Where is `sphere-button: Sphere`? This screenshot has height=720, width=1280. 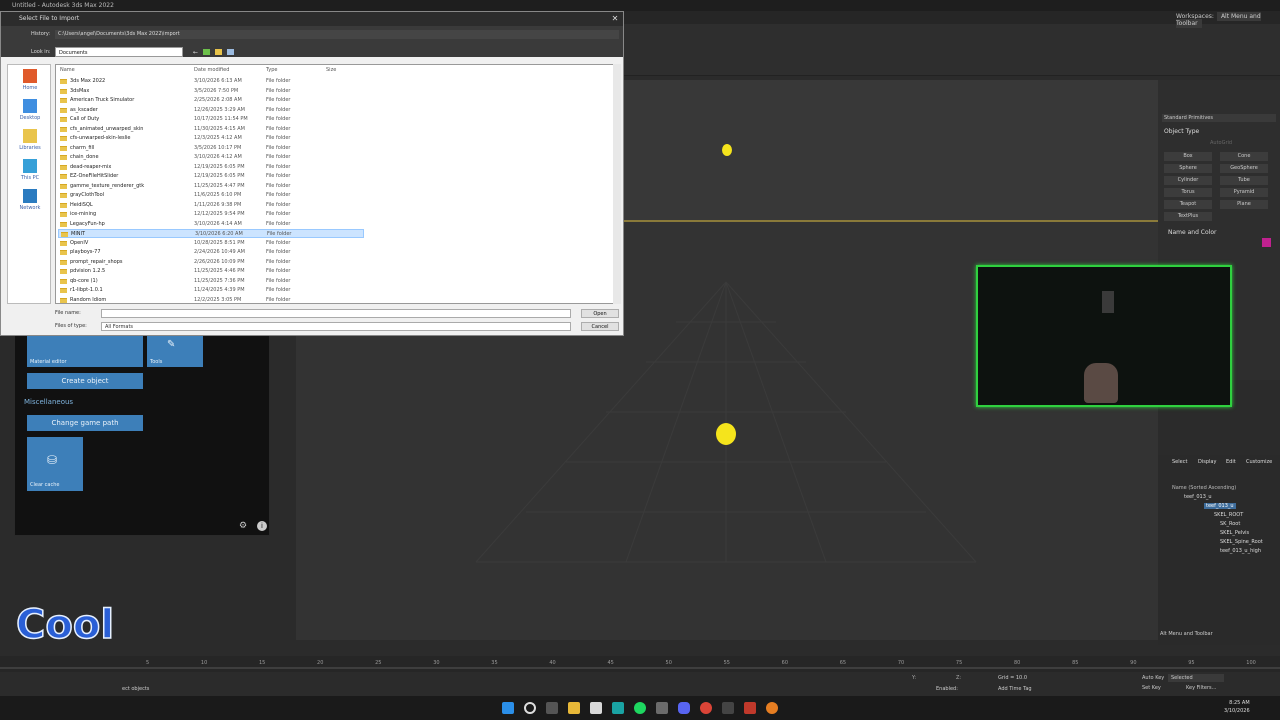
sphere-button: Sphere is located at coordinates (1188, 168).